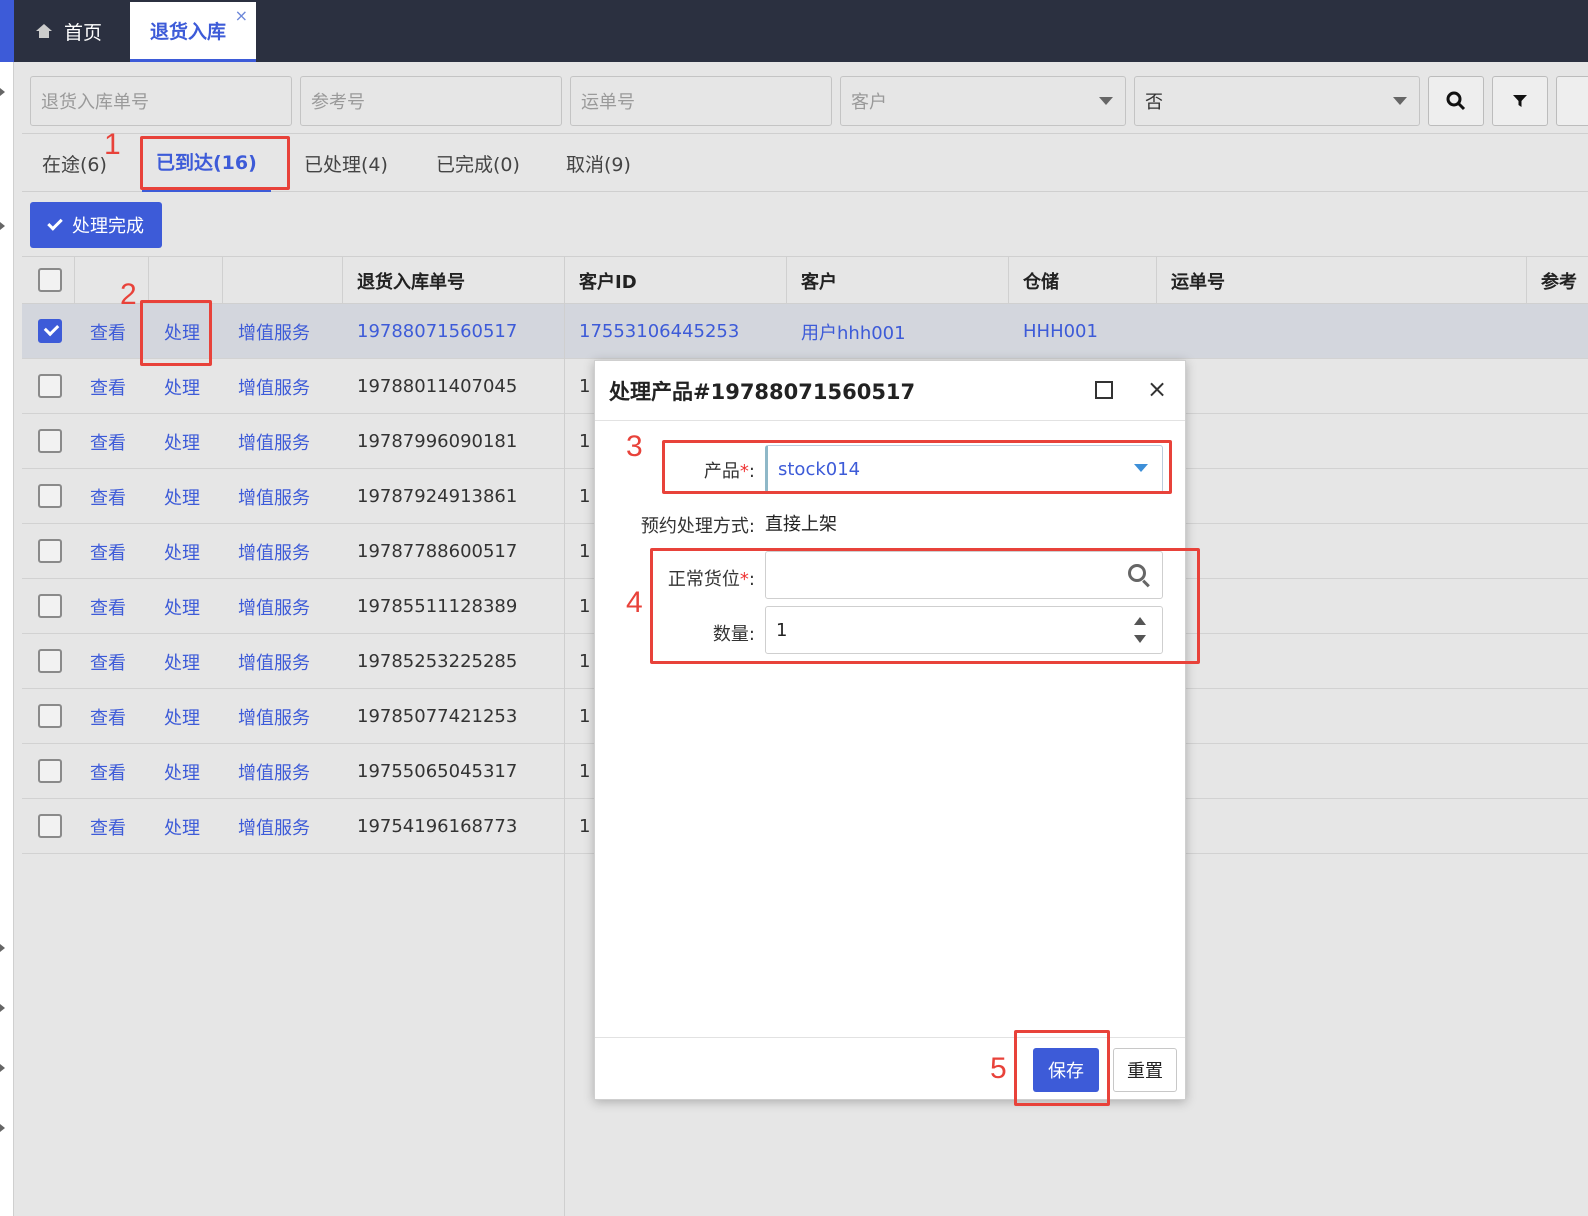 Image resolution: width=1588 pixels, height=1216 pixels. I want to click on order-no-link: 19788071560517, so click(437, 331).